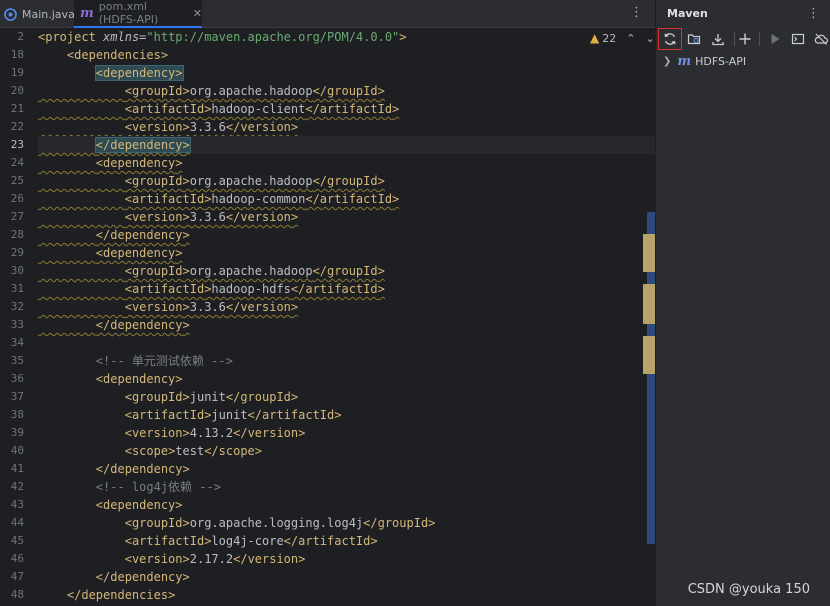 The image size is (830, 606). I want to click on download-icon, so click(718, 40).